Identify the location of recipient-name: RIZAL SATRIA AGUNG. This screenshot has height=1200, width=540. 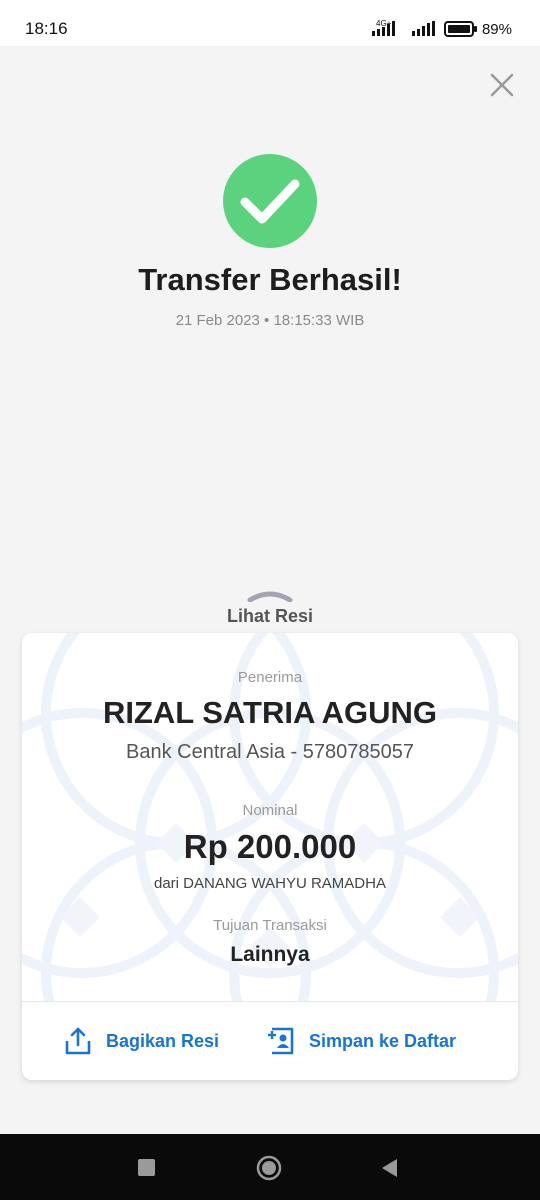
(270, 712).